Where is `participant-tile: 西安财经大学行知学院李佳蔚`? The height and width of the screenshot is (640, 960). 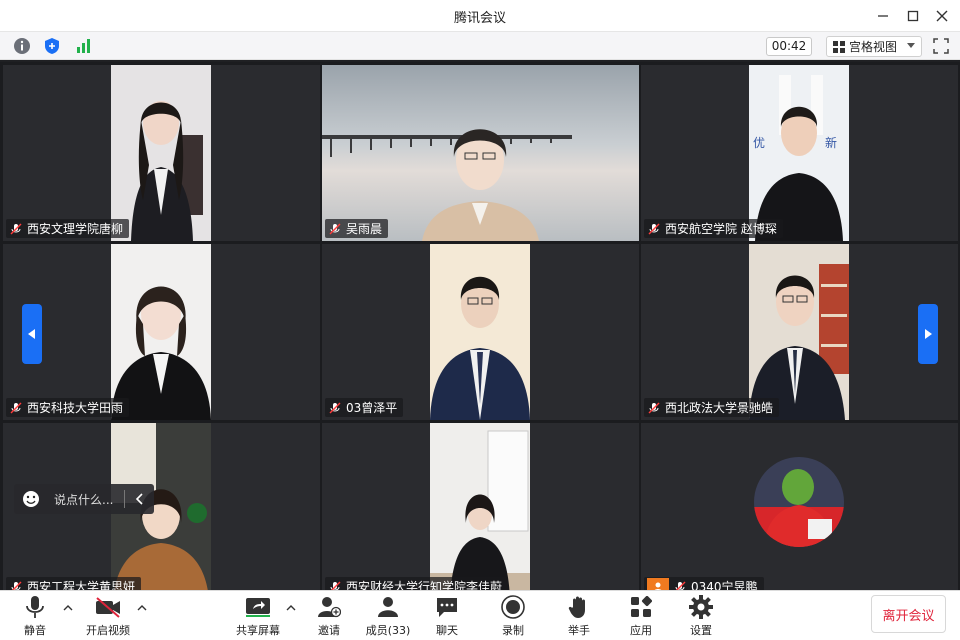 participant-tile: 西安财经大学行知学院李佳蔚 is located at coordinates (480, 511).